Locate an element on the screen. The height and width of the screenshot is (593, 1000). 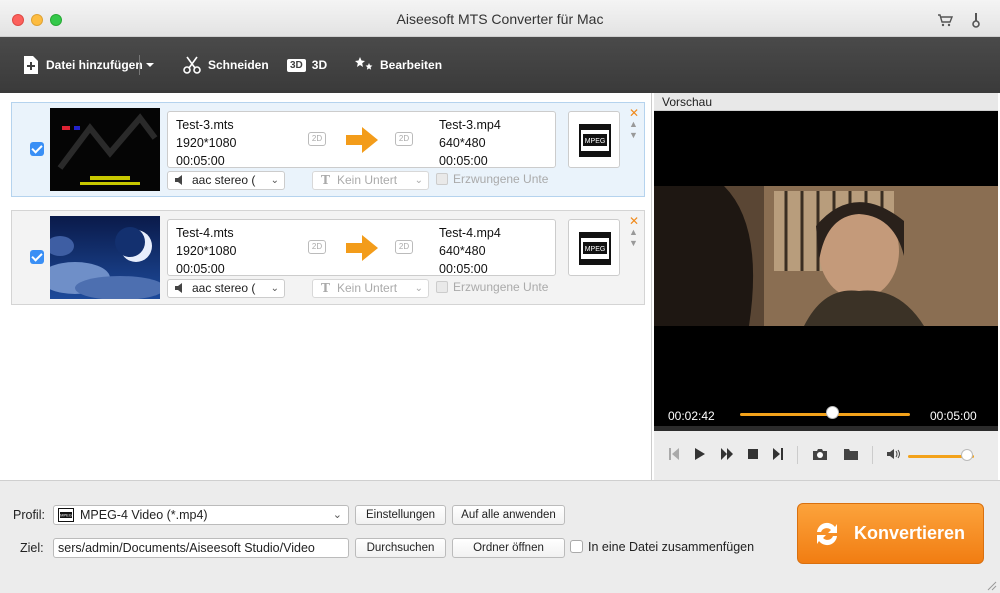
audio-track-value: aac stereo ( is located at coordinates (224, 288).